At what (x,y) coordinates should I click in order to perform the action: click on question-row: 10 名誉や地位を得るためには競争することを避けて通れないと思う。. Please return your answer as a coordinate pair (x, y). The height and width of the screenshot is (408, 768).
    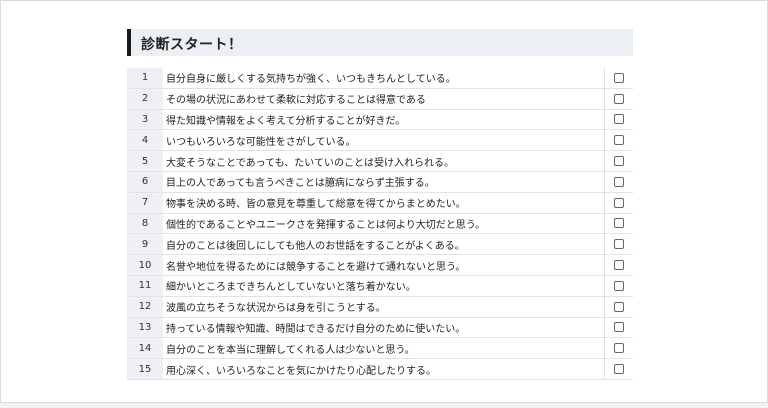
    Looking at the image, I should click on (380, 265).